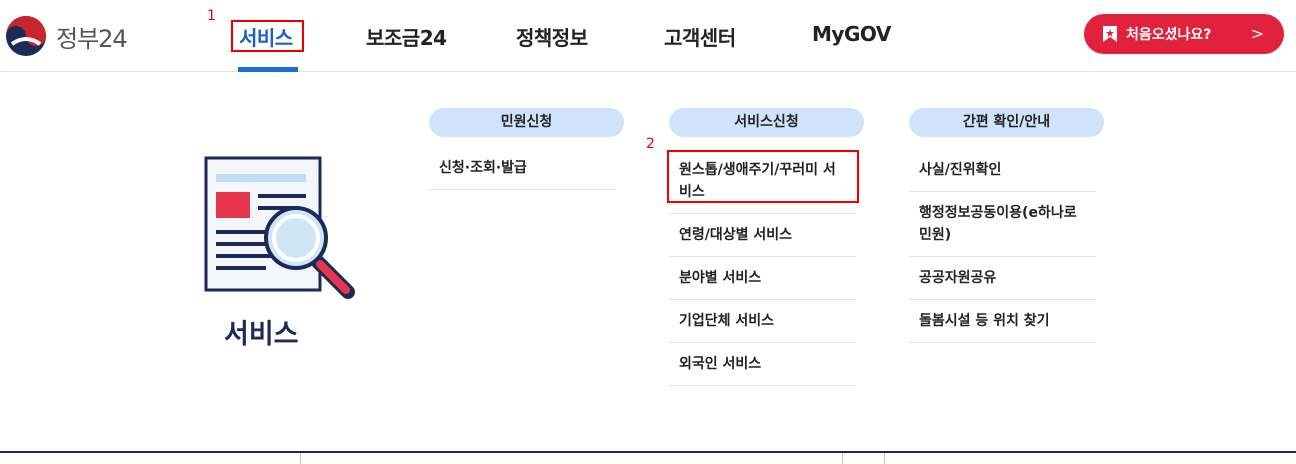 This screenshot has width=1296, height=464. What do you see at coordinates (762, 278) in the screenshot?
I see `menu-item-by-field: 분야별 서비스` at bounding box center [762, 278].